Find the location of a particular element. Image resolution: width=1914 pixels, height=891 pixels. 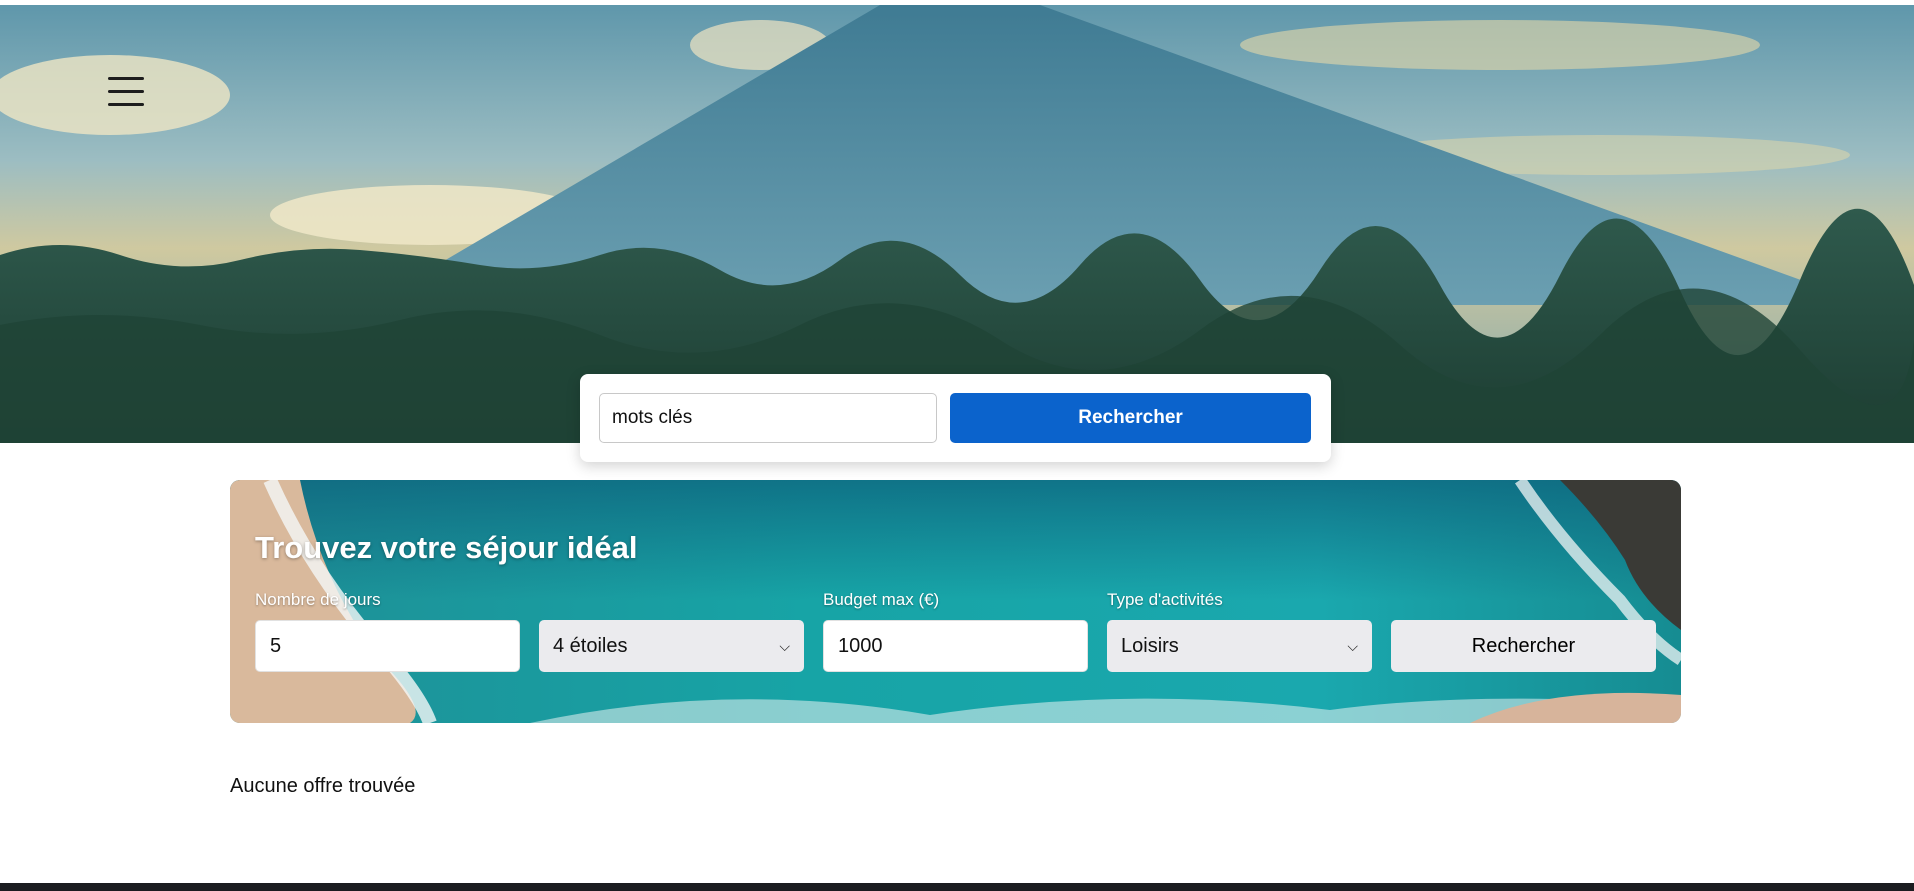

hamburger-menu-button is located at coordinates (126, 92).